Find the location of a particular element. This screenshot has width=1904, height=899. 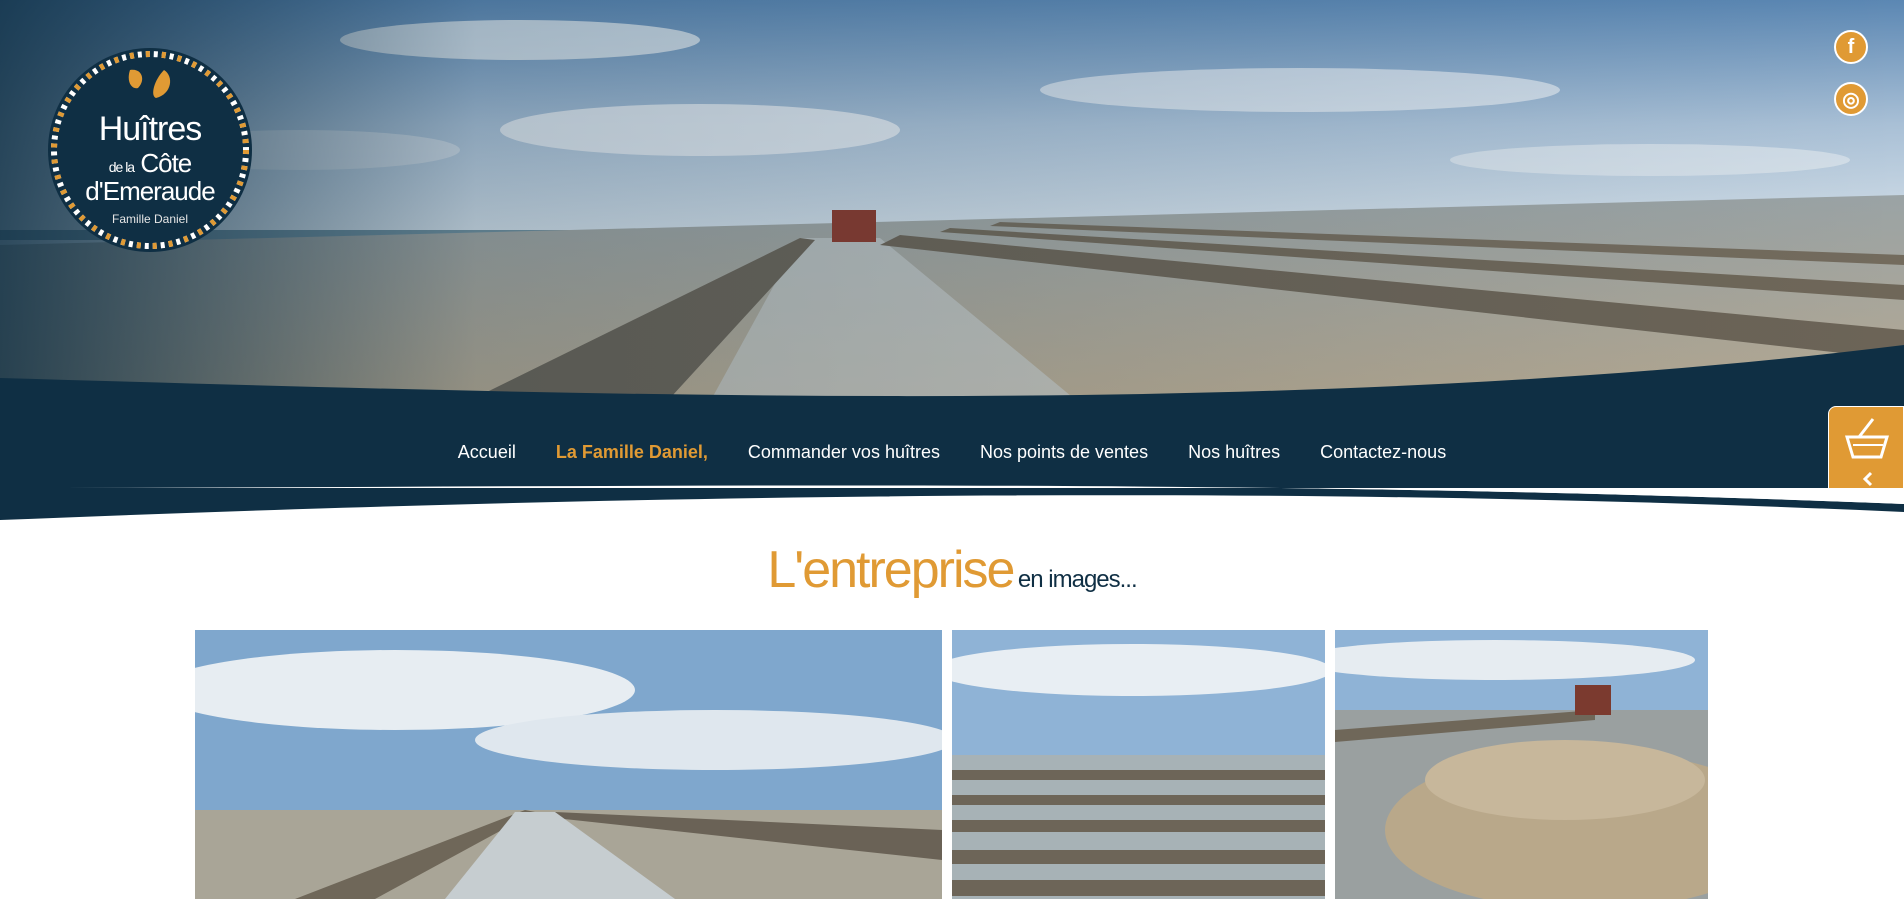

brand-line-2-main: Côte is located at coordinates (166, 163).